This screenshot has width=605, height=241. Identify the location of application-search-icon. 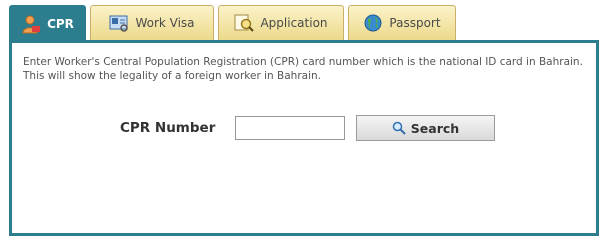
(244, 23).